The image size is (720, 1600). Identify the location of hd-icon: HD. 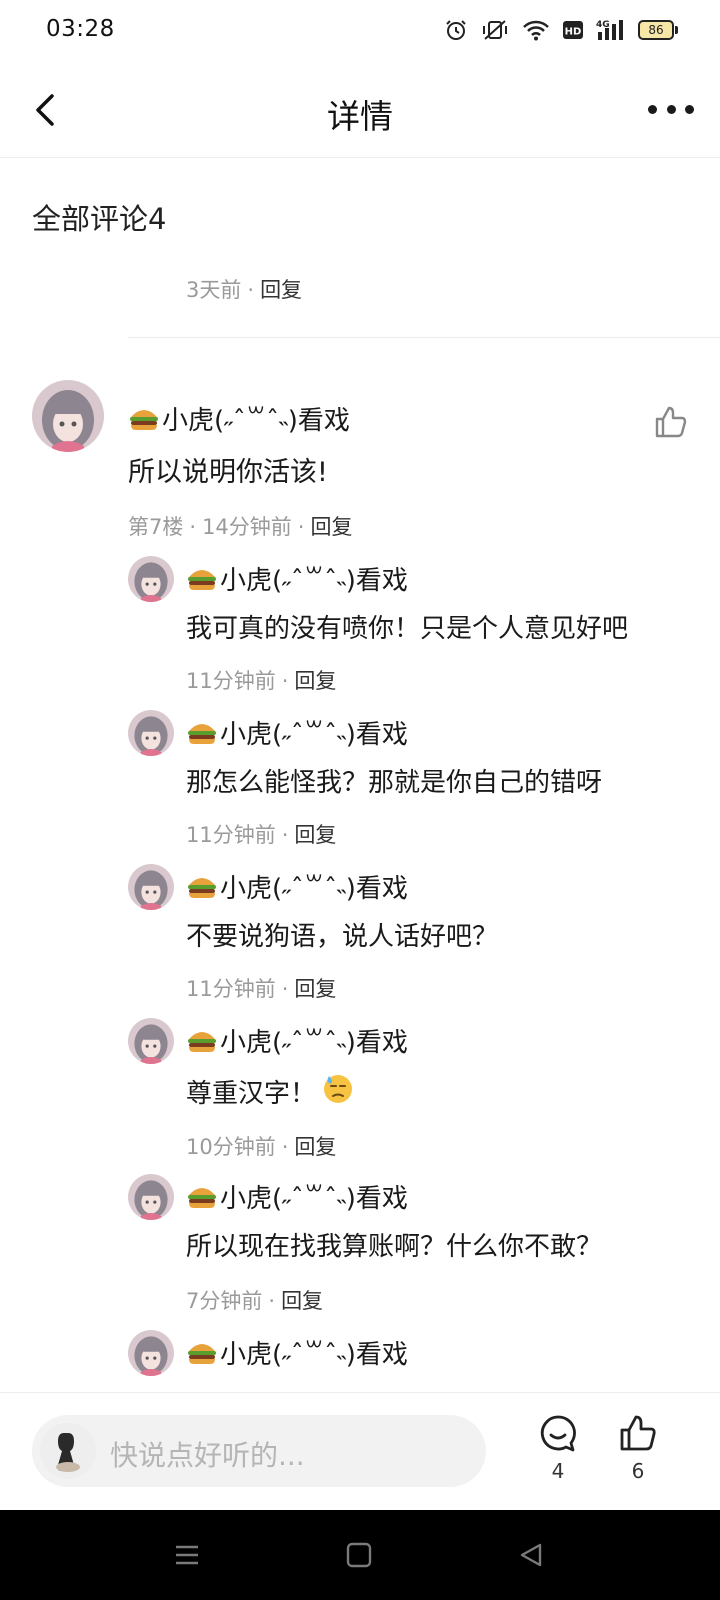
(573, 30).